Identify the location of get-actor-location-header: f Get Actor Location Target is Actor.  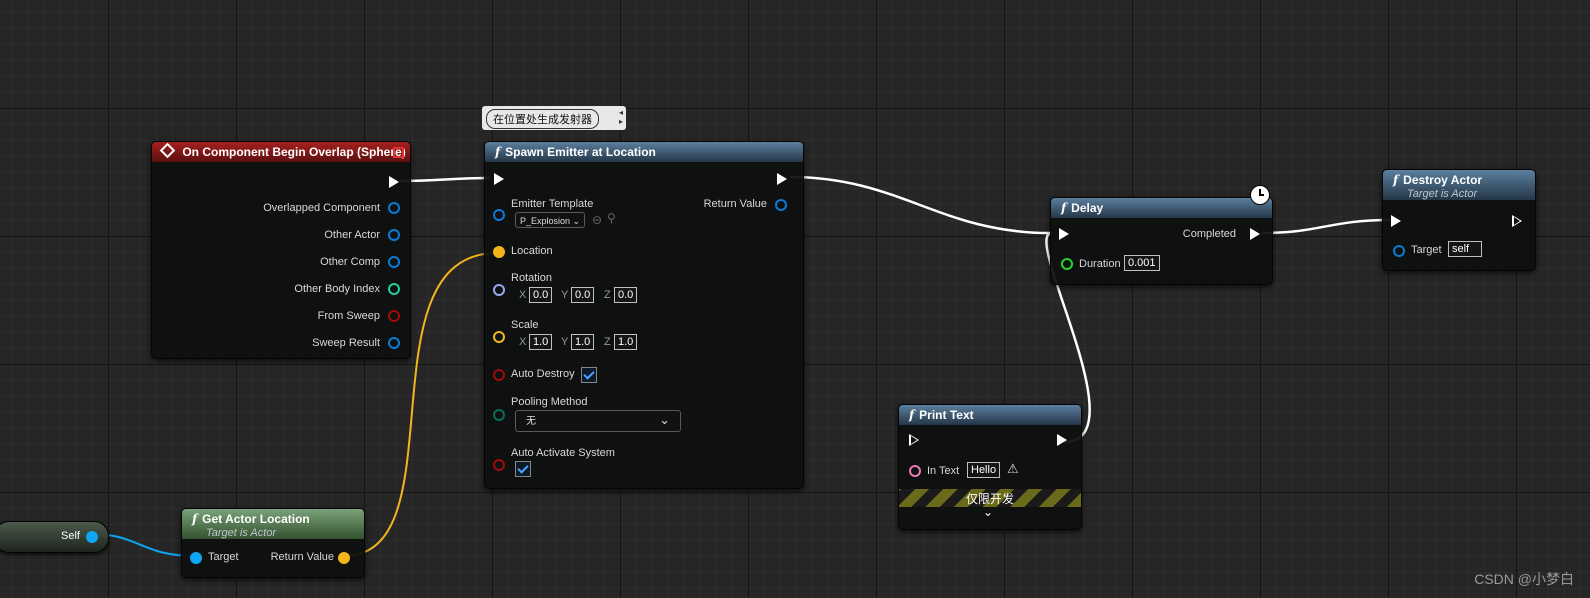
(273, 524).